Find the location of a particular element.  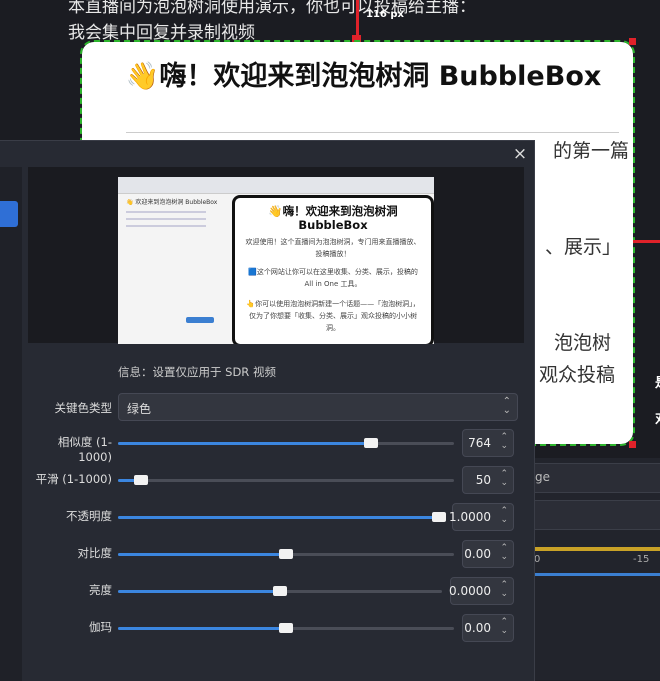

similarity-value: 764 is located at coordinates (479, 443).